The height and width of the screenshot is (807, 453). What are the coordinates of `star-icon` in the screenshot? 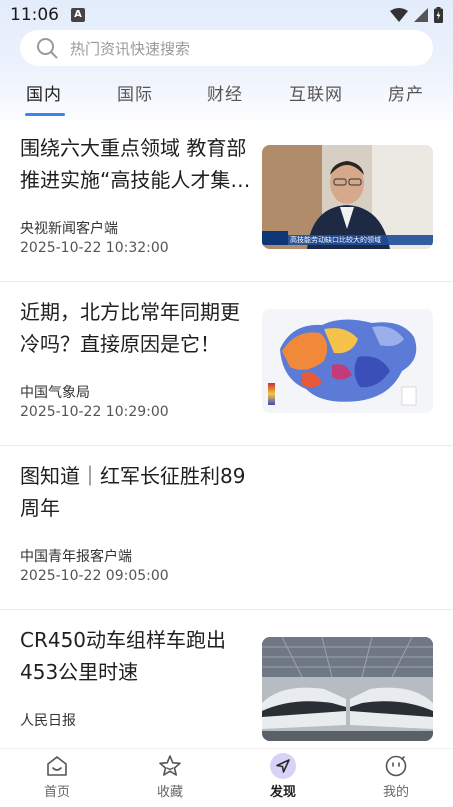 It's located at (170, 765).